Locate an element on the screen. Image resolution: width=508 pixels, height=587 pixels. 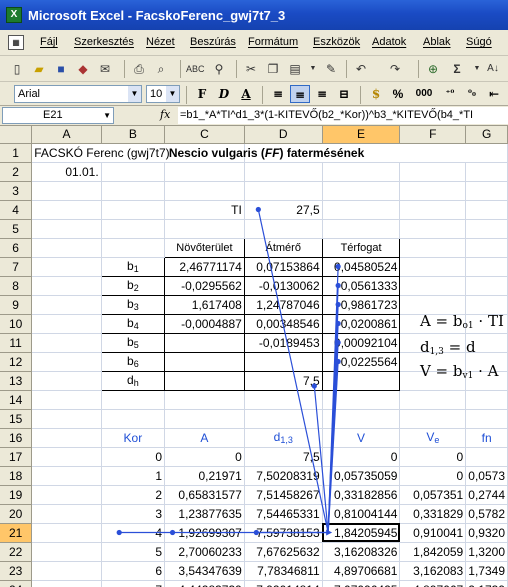
param-value: 0,04580524 is located at coordinates (361, 266).